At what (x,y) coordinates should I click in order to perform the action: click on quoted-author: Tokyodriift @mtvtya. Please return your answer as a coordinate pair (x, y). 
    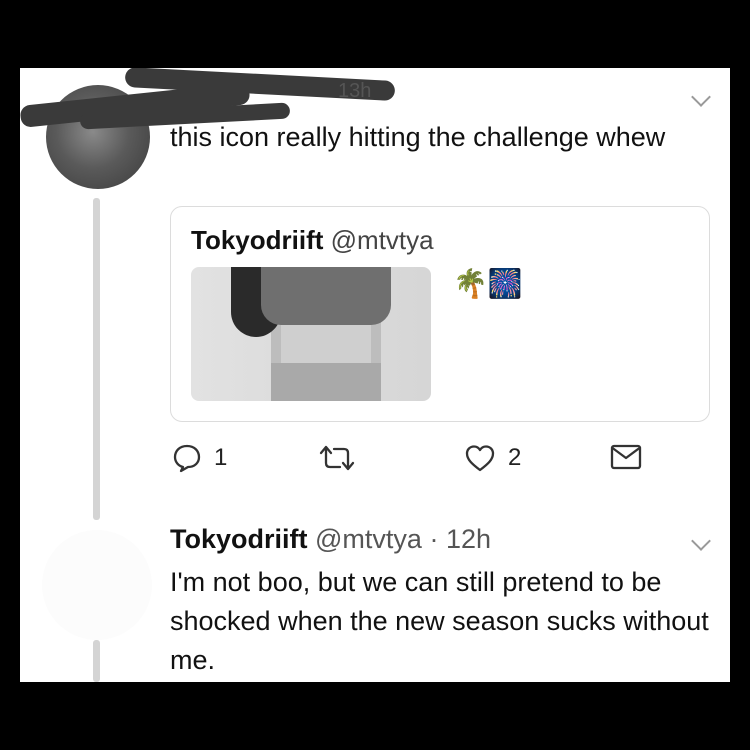
    Looking at the image, I should click on (312, 240).